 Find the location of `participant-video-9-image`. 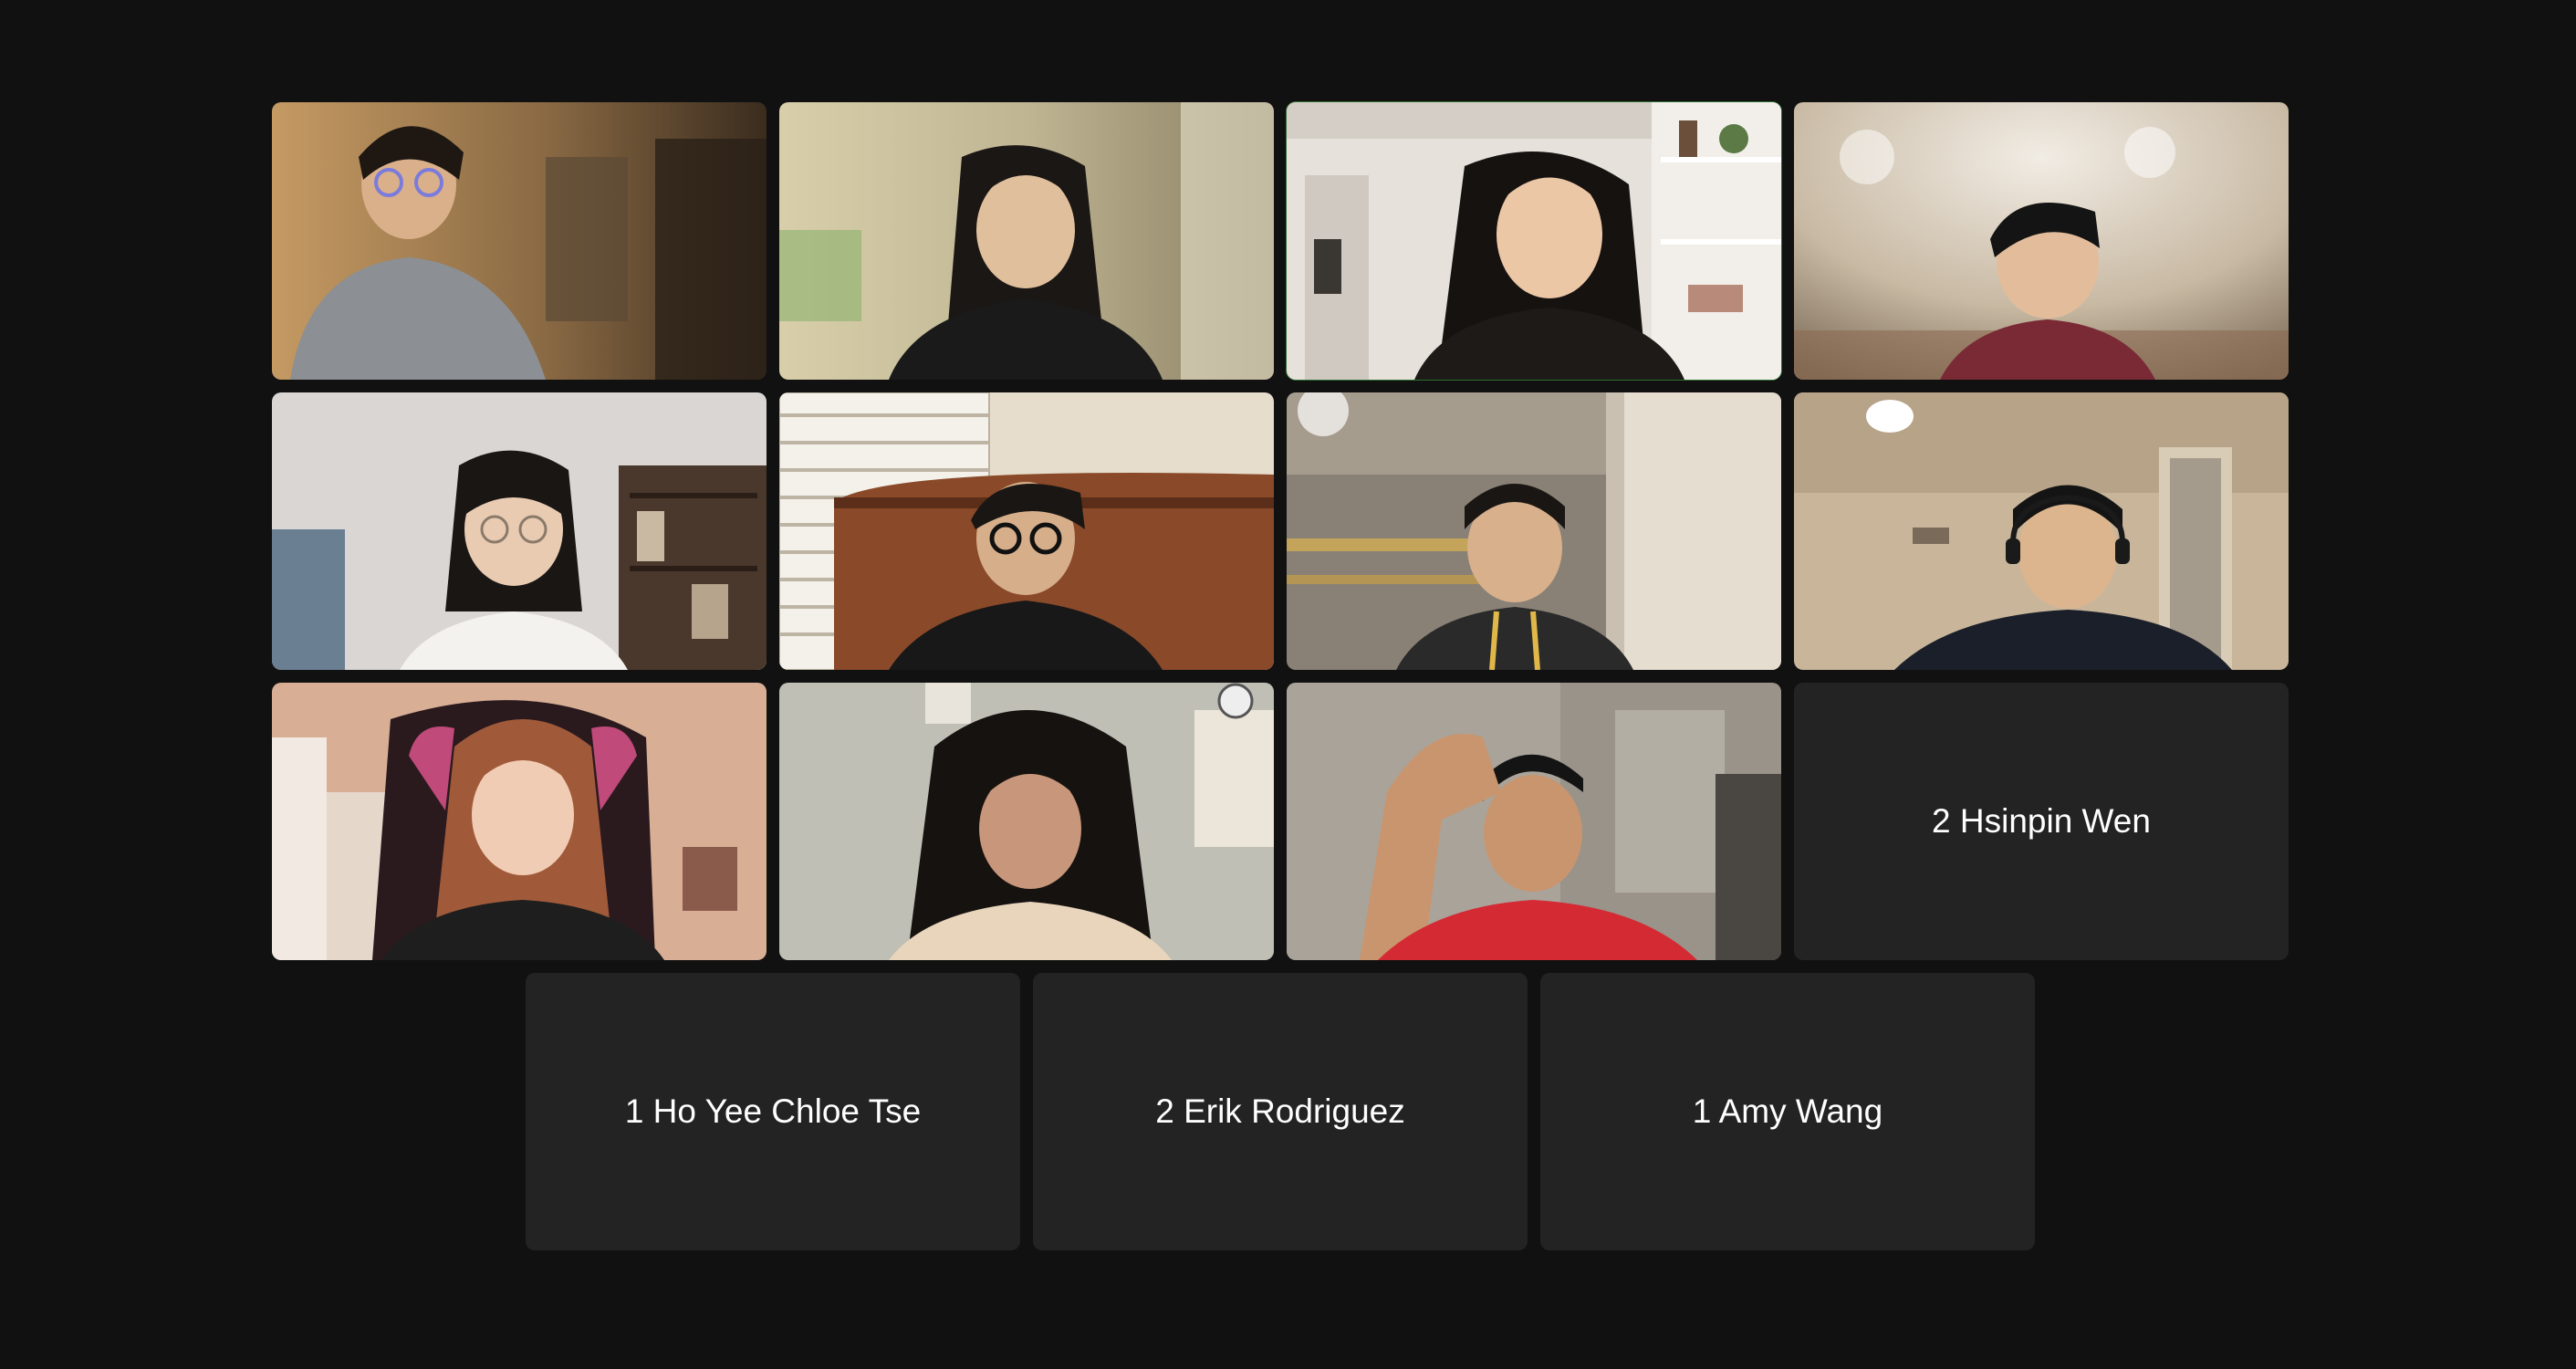

participant-video-9-image is located at coordinates (519, 821).